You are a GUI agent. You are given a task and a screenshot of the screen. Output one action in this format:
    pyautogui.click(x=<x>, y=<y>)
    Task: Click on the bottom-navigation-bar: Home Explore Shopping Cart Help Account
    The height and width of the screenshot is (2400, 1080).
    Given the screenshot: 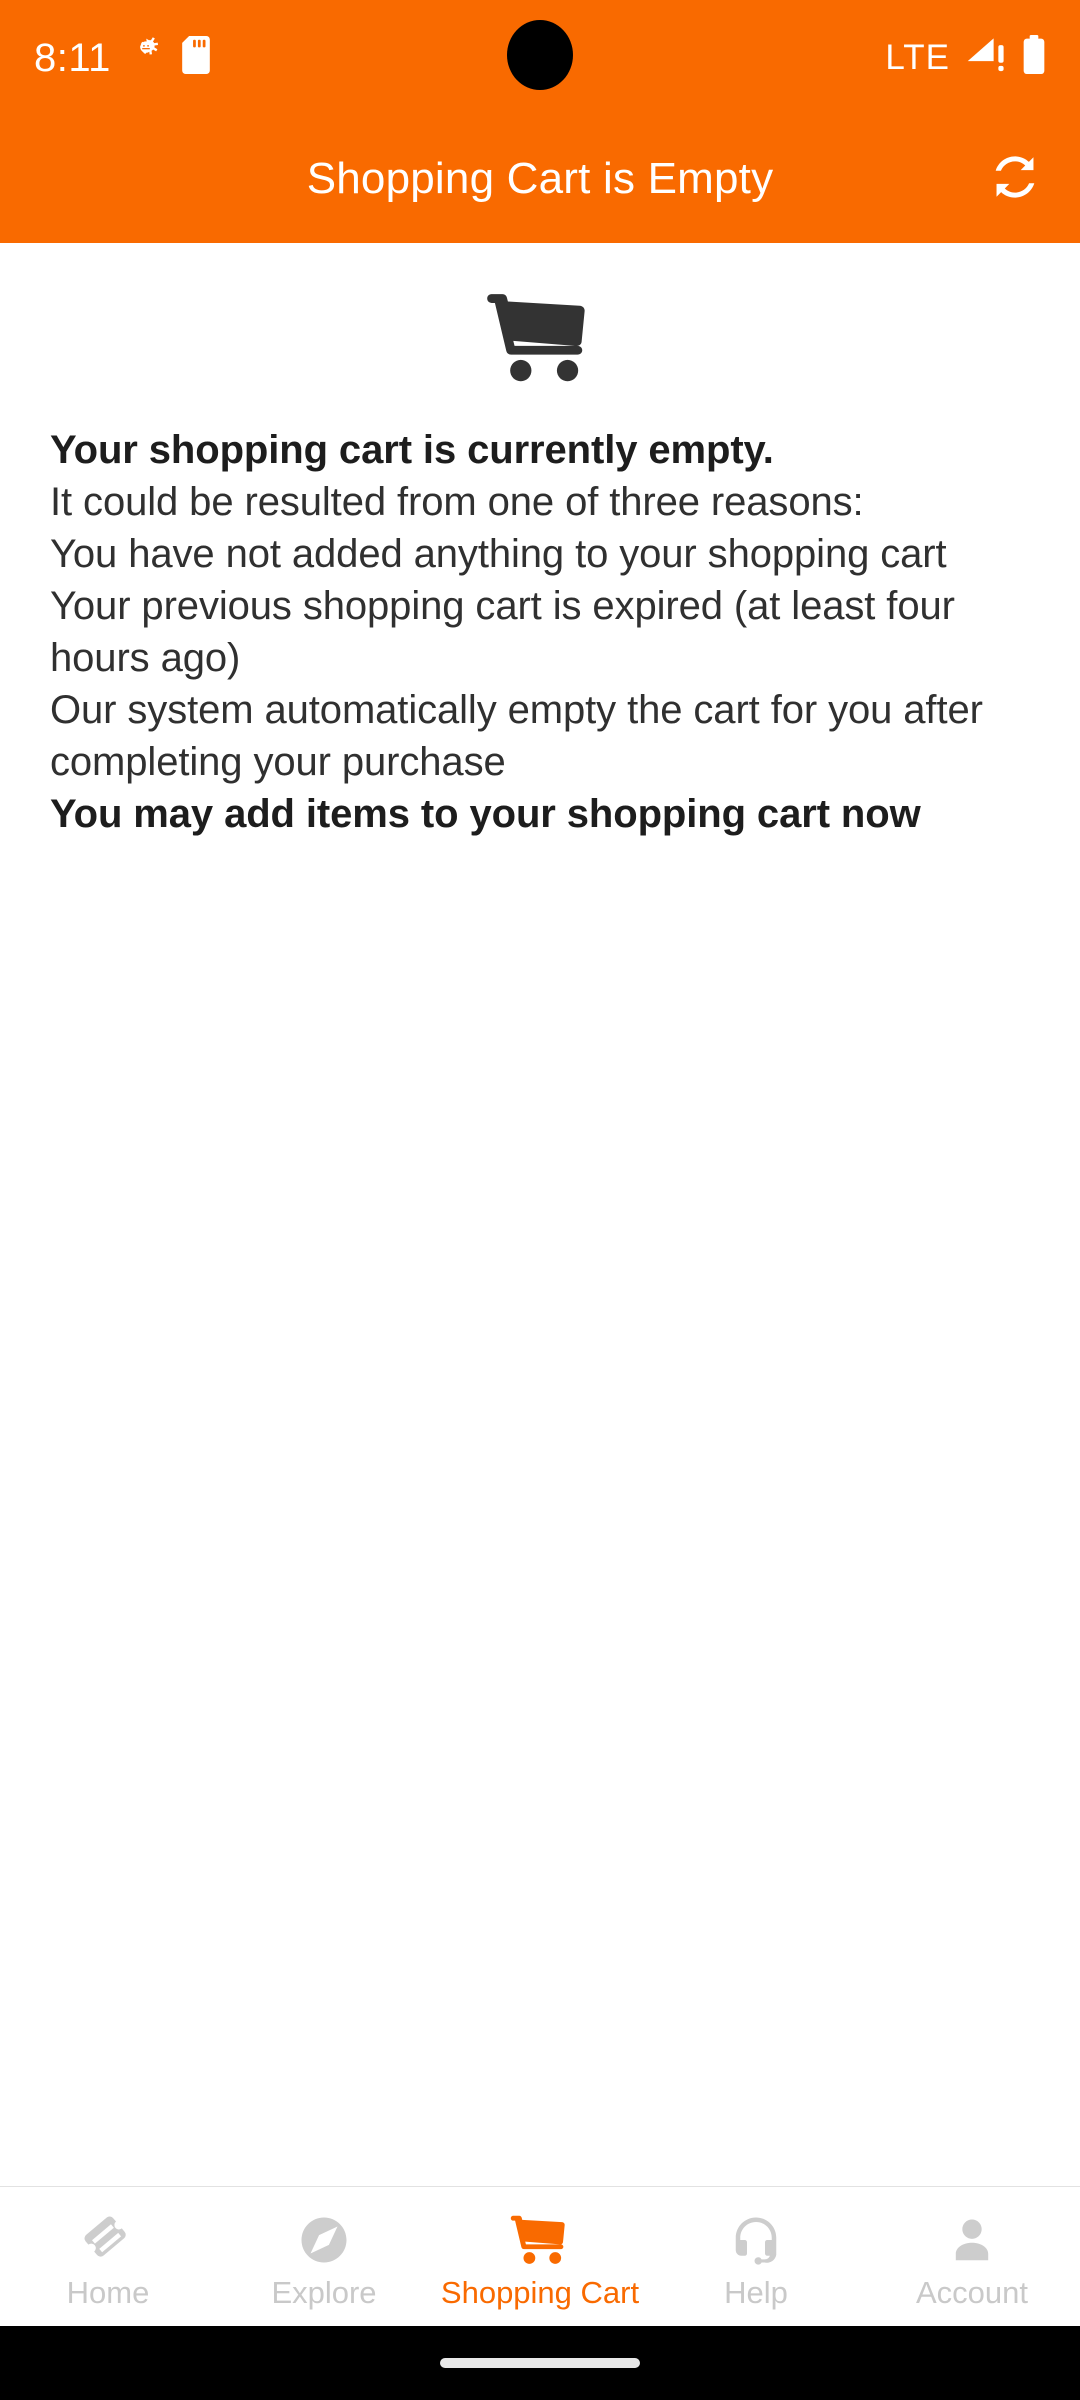 What is the action you would take?
    pyautogui.click(x=540, y=2256)
    